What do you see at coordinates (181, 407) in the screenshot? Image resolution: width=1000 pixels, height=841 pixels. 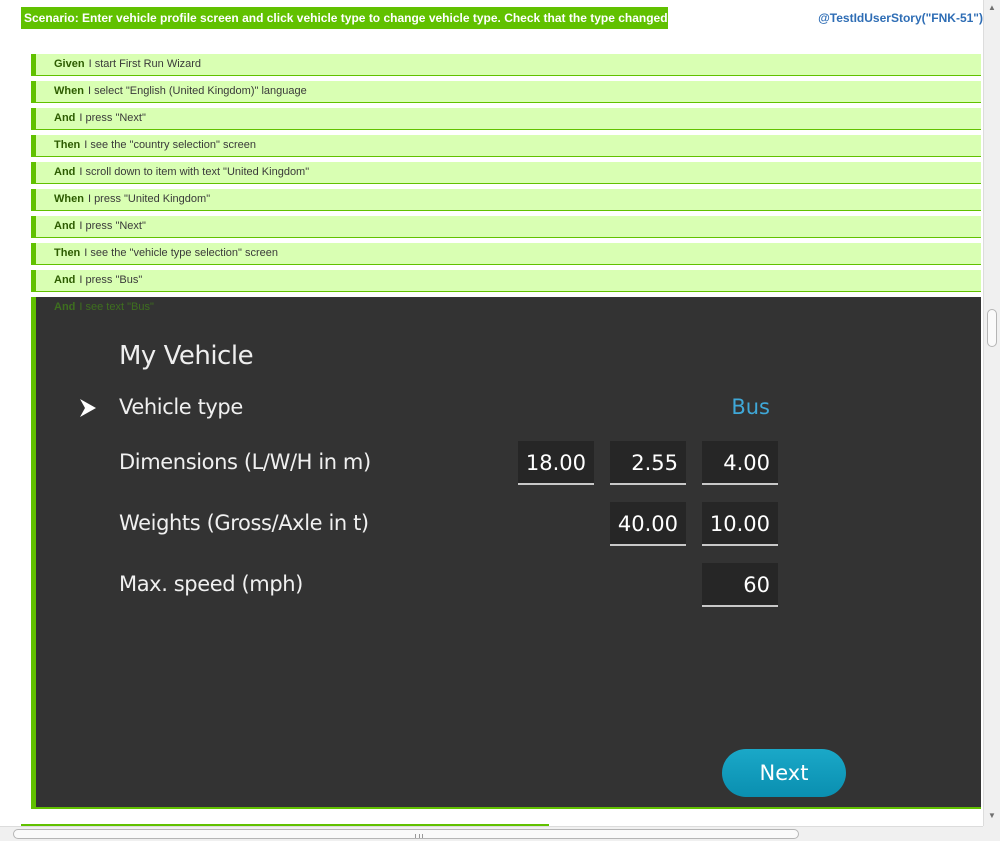 I see `vehicle-type-label: Vehicle type` at bounding box center [181, 407].